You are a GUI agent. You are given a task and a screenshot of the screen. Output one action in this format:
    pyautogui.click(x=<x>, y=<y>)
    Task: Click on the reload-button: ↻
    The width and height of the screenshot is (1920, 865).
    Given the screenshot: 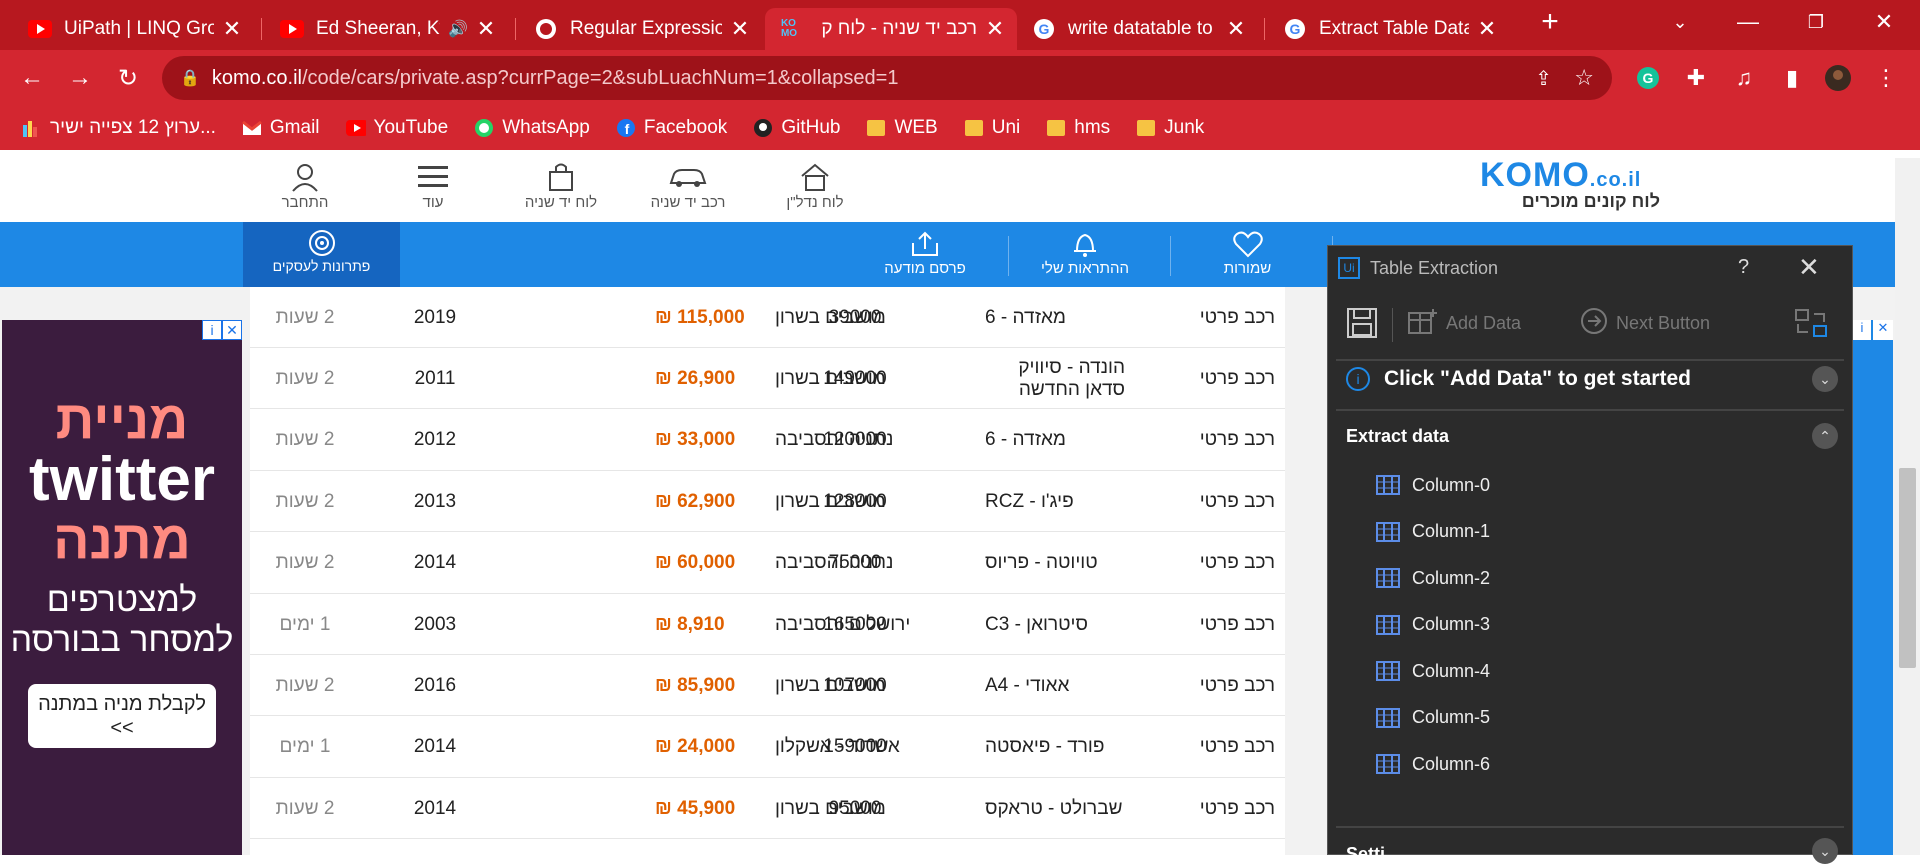 What is the action you would take?
    pyautogui.click(x=128, y=78)
    